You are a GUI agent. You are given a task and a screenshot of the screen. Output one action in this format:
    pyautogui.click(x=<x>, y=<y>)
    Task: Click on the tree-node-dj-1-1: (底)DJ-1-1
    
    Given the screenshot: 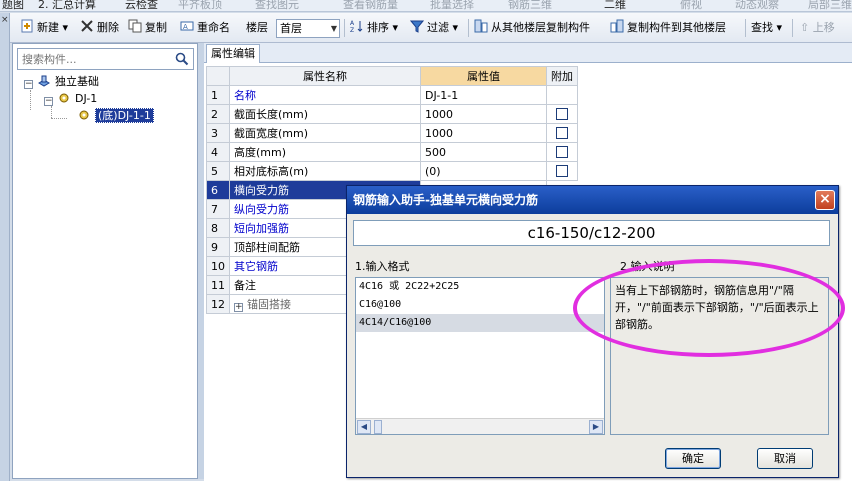 What is the action you would take?
    pyautogui.click(x=115, y=116)
    